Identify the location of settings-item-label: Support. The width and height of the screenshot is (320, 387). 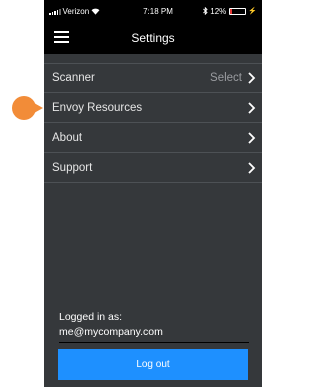
(72, 167).